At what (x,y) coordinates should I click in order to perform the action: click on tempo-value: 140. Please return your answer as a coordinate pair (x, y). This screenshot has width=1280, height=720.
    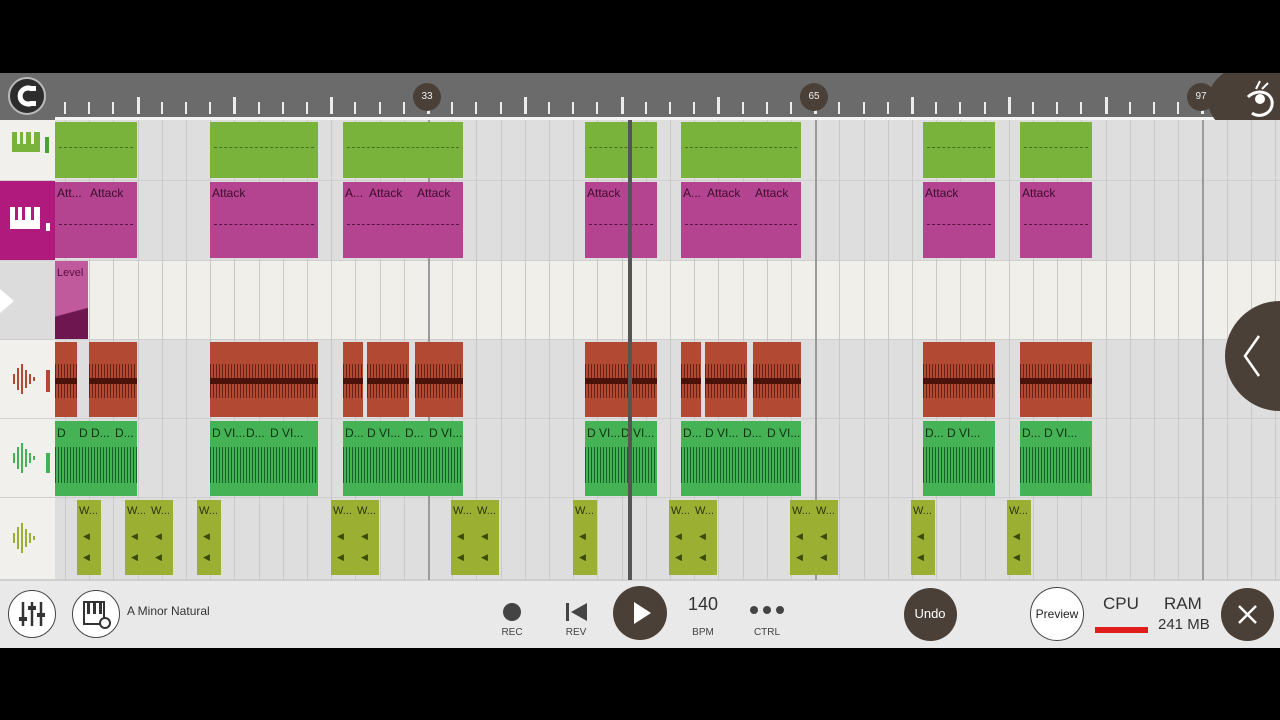
    Looking at the image, I should click on (703, 604).